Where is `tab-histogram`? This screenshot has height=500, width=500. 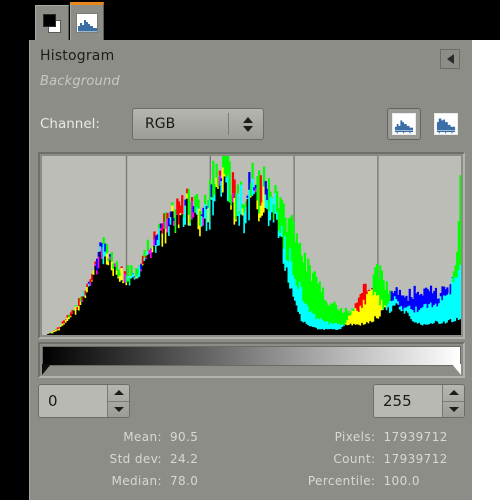 tab-histogram is located at coordinates (87, 21).